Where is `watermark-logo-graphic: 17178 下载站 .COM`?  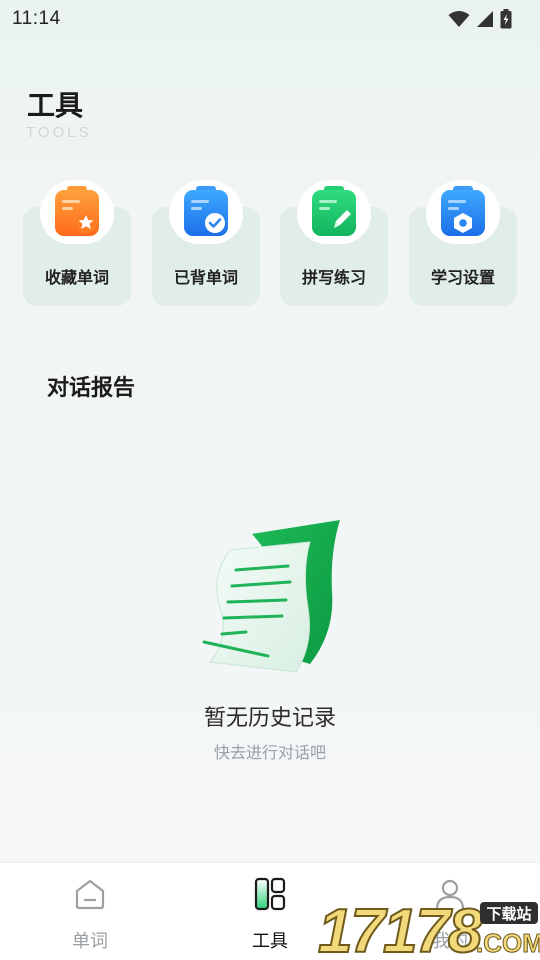
watermark-logo-graphic: 17178 下载站 .COM is located at coordinates (428, 928).